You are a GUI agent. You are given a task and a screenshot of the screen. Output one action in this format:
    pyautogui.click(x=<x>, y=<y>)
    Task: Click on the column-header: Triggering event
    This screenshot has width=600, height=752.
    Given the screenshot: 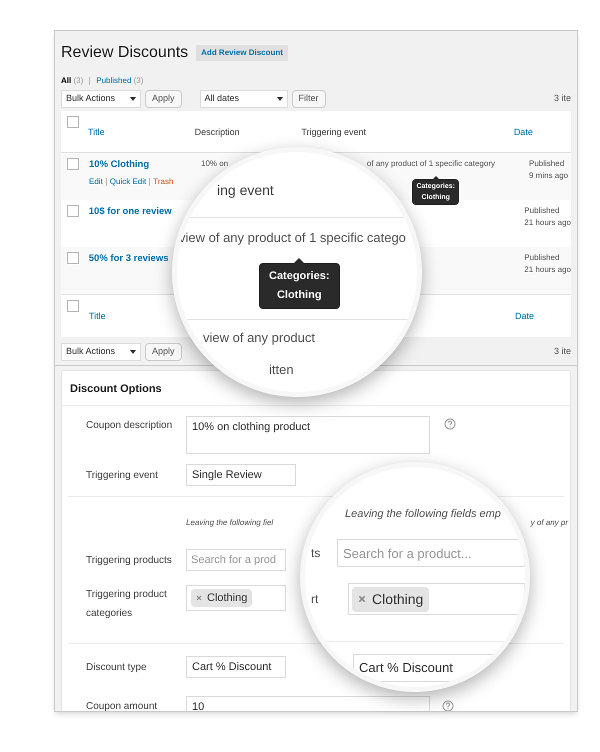 What is the action you would take?
    pyautogui.click(x=334, y=132)
    